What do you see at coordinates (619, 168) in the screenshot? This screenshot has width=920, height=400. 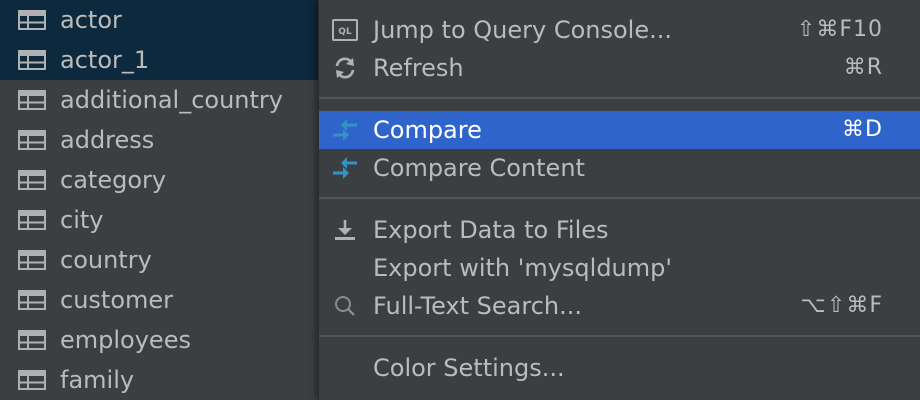 I see `menu-item-compare-content: Compare Content` at bounding box center [619, 168].